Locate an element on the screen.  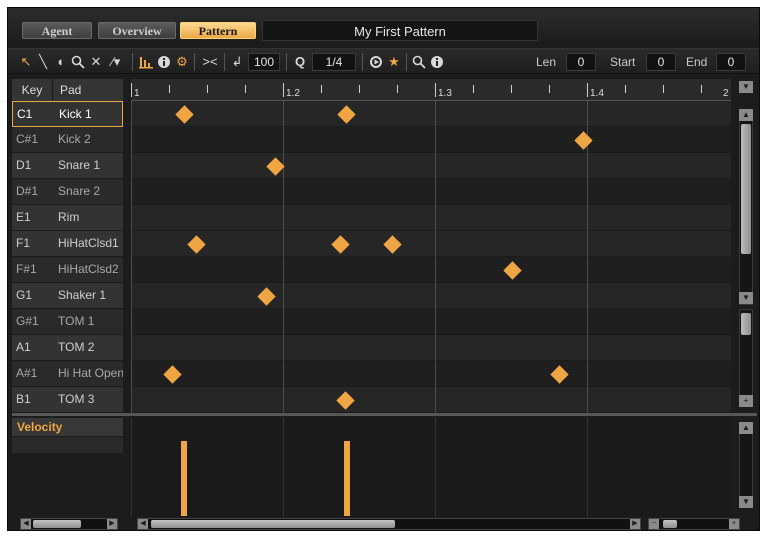
settings-gear-icon: ⚙ is located at coordinates (182, 62).